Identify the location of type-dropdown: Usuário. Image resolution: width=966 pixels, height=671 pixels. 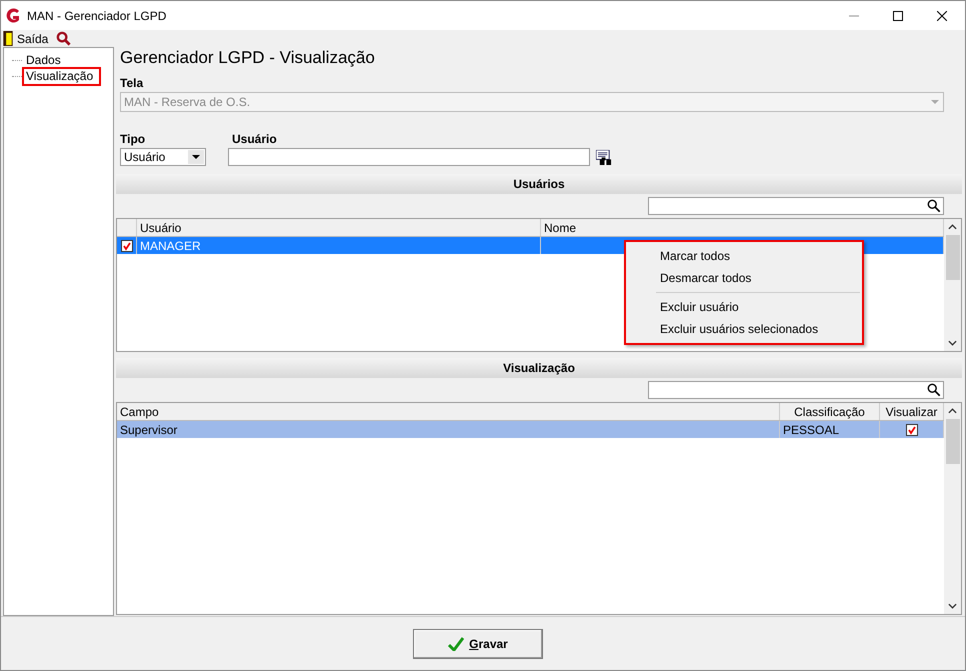
(163, 157).